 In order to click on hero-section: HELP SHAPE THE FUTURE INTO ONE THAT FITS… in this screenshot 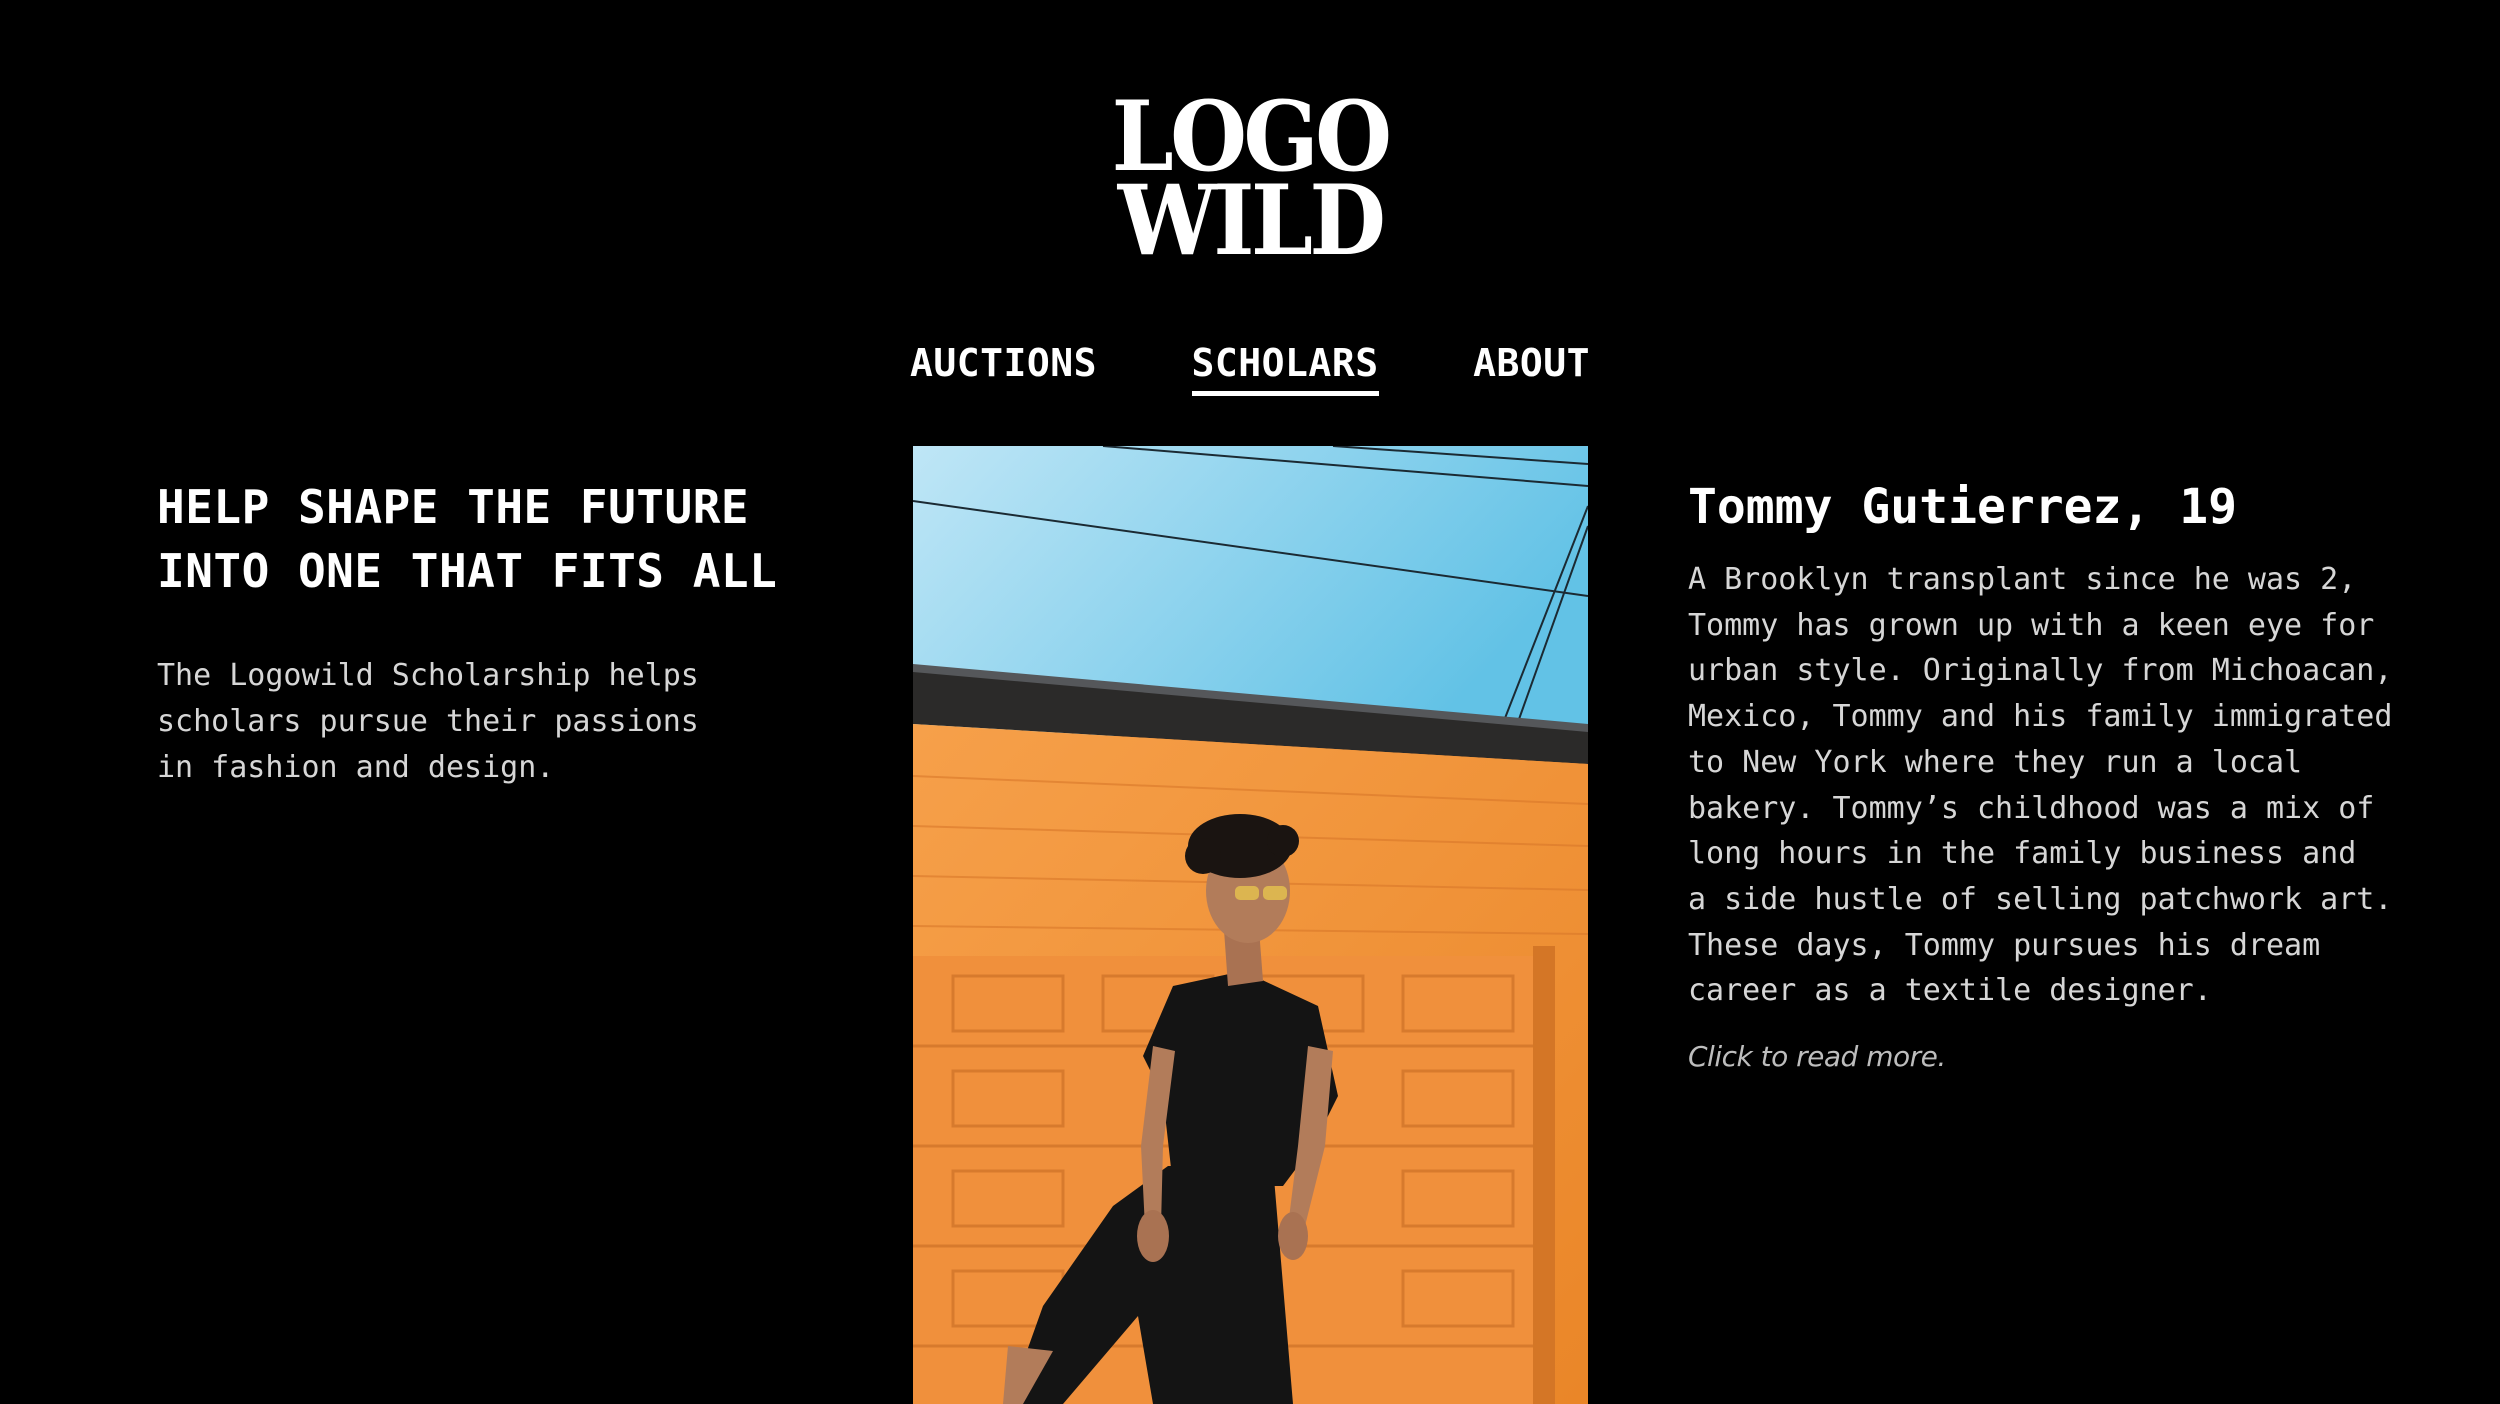, I will do `click(507, 633)`.